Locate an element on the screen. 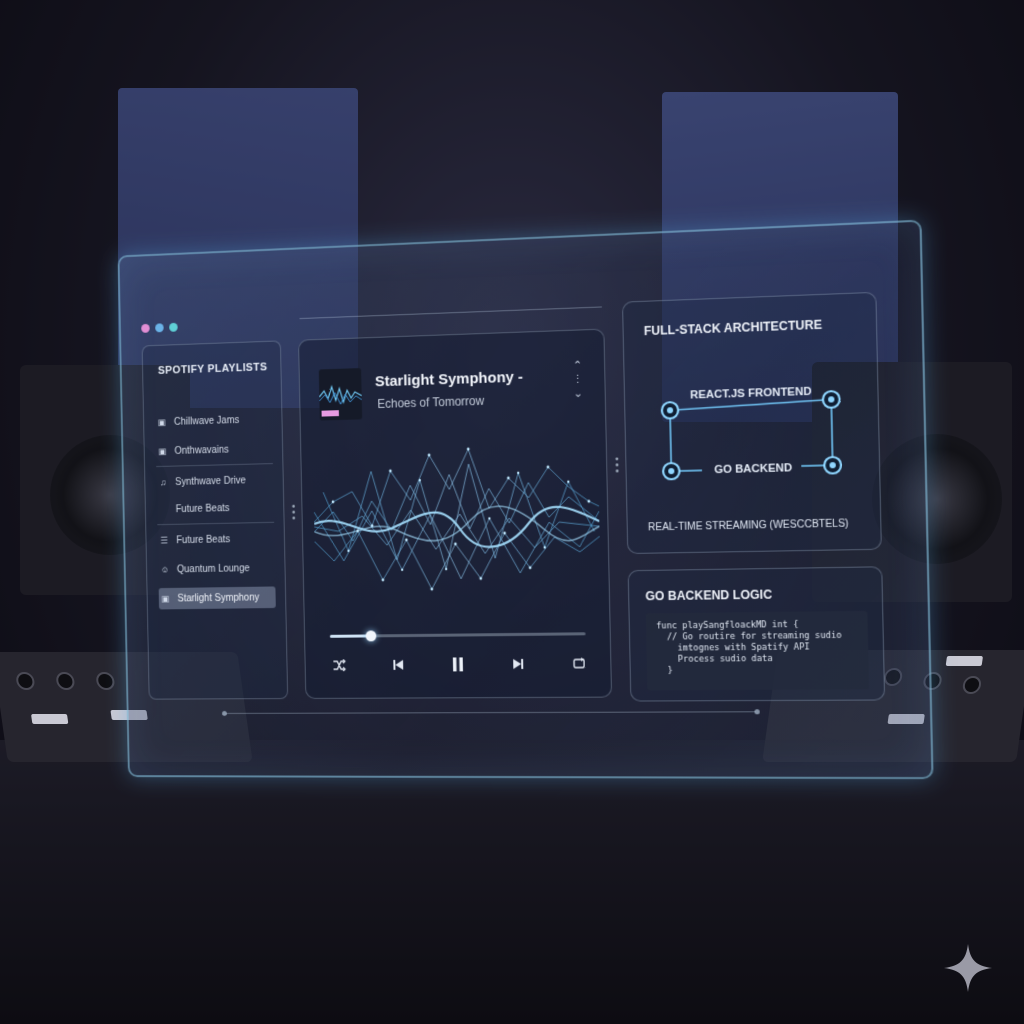 The width and height of the screenshot is (1024, 1024). playlist-item: ☰ Future Beats is located at coordinates (215, 540).